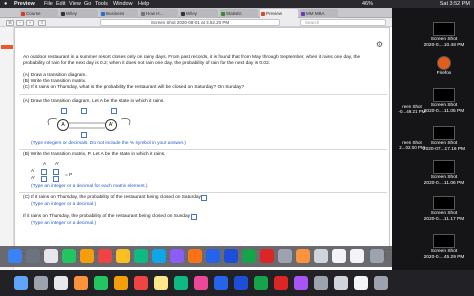 Image resolution: width=474 pixels, height=296 pixels. What do you see at coordinates (5, 4) in the screenshot?
I see `apple-menu-icon: ●` at bounding box center [5, 4].